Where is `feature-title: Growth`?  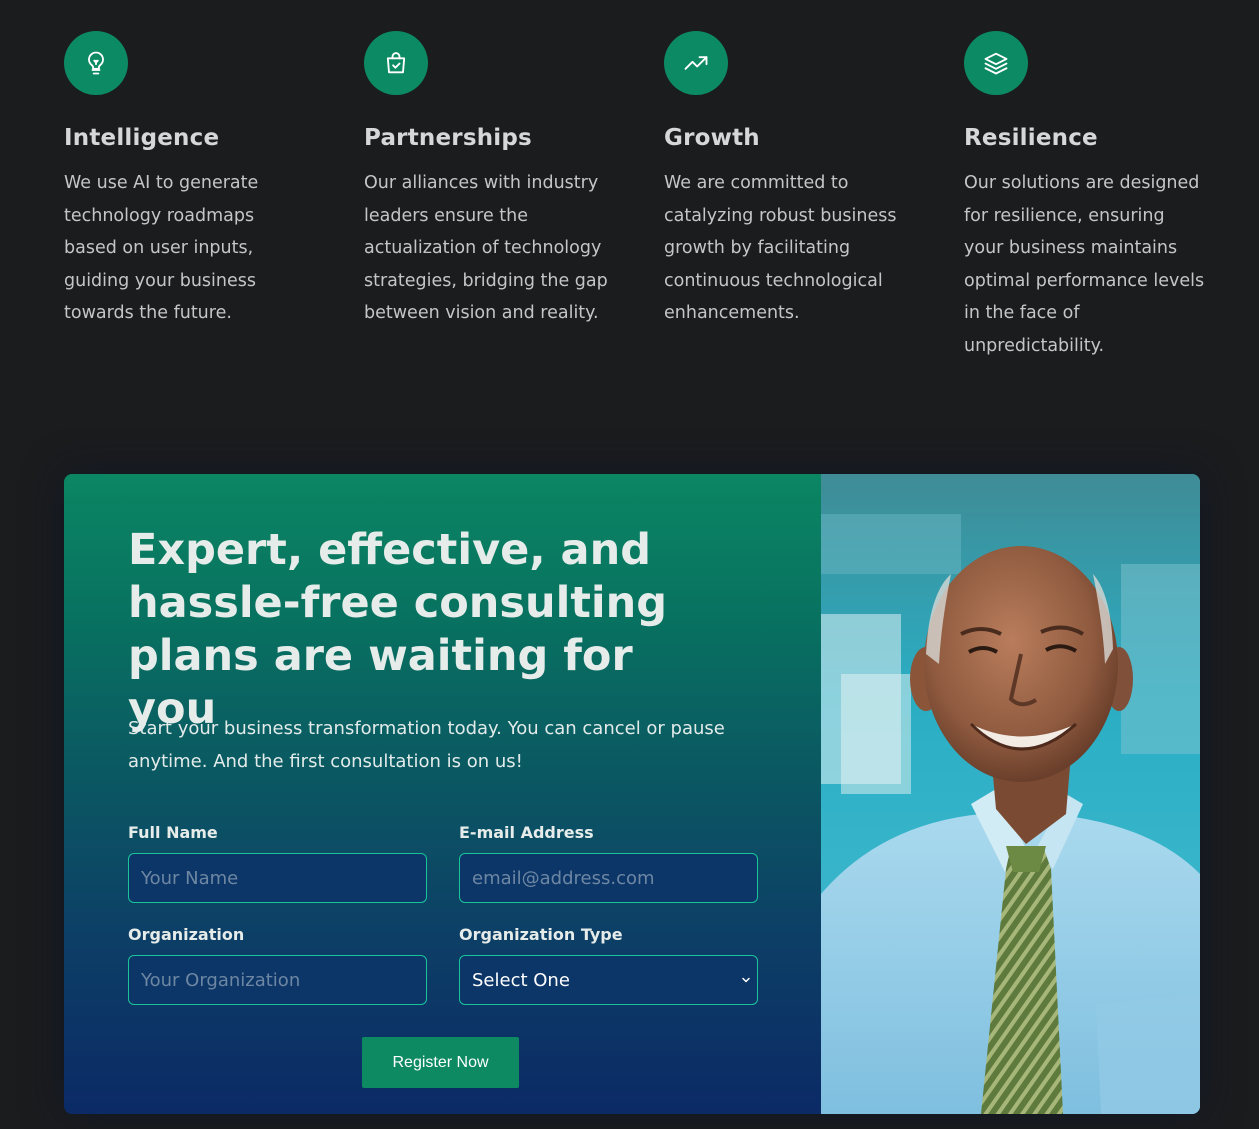
feature-title: Growth is located at coordinates (712, 138).